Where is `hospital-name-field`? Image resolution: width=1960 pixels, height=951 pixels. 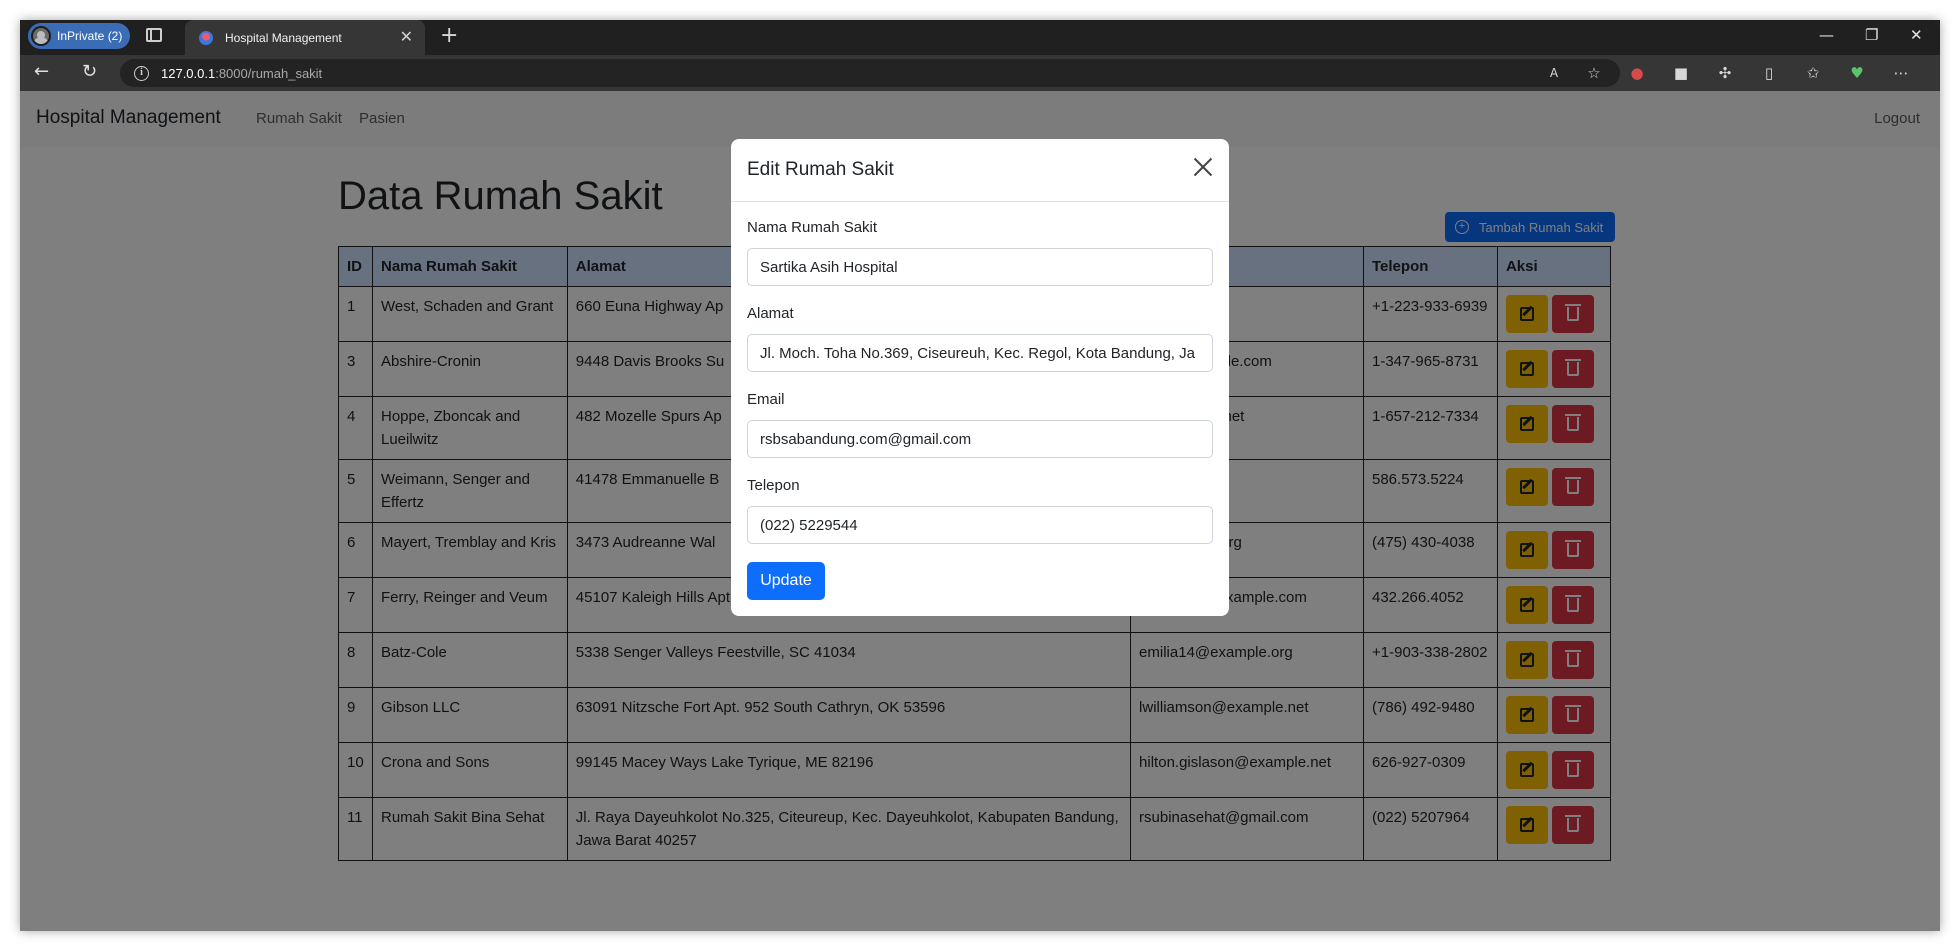
hospital-name-field is located at coordinates (980, 267).